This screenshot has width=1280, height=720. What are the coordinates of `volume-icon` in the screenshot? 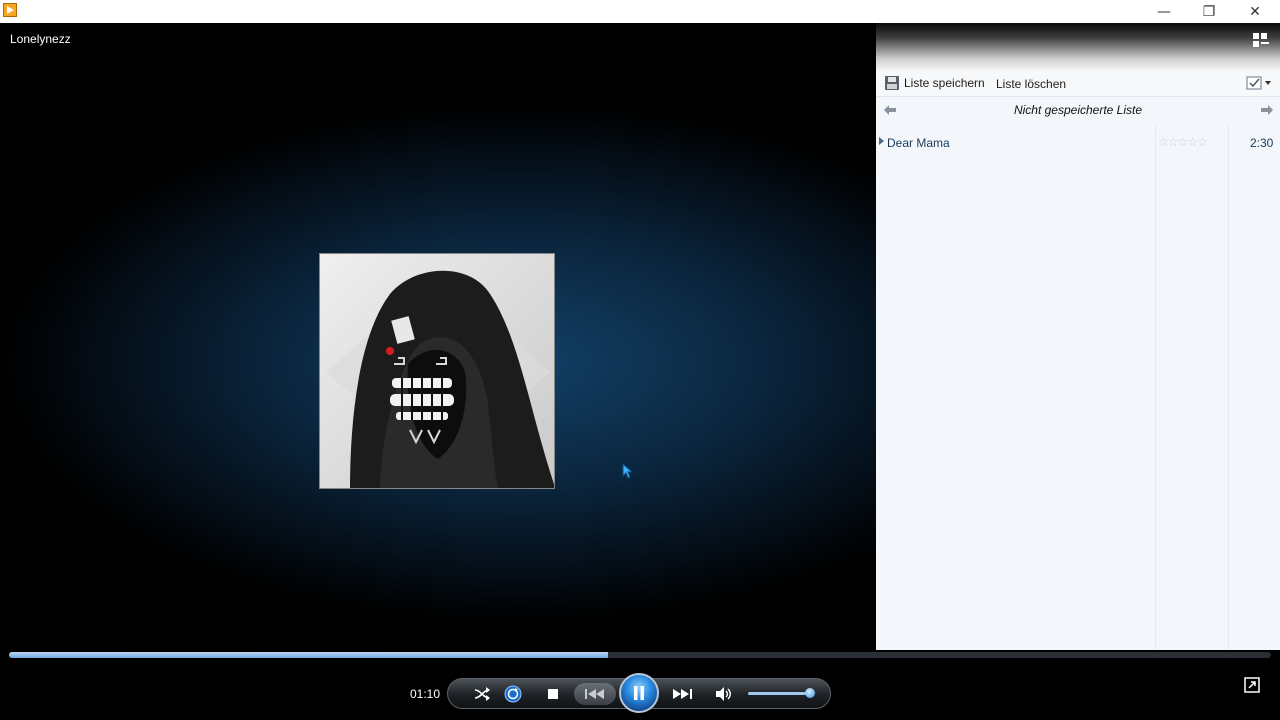 It's located at (724, 694).